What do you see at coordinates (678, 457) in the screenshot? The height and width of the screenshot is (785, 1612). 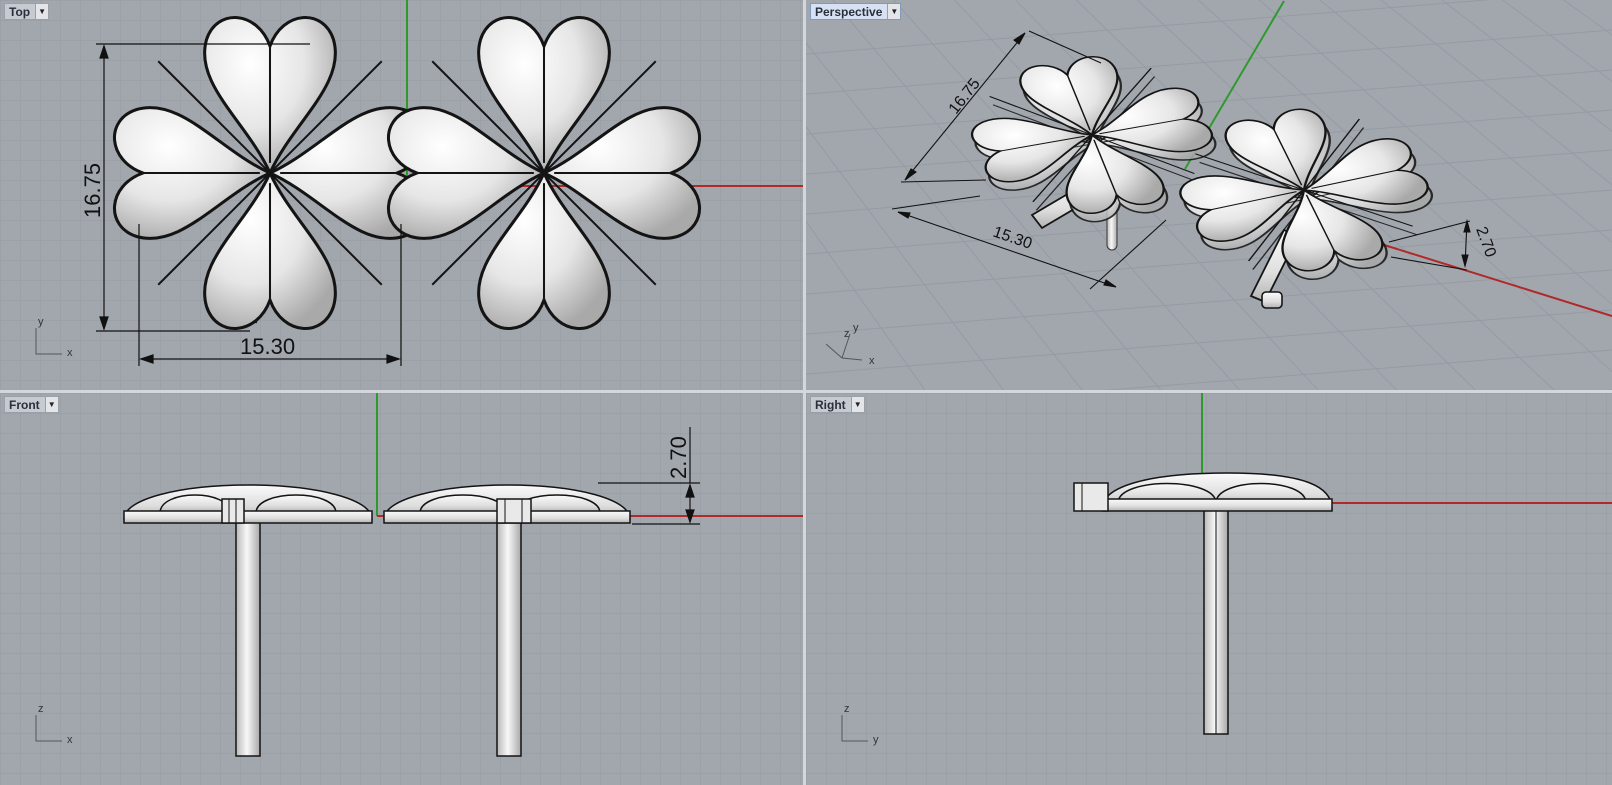 I see `front-dim-depth-text: 2.70` at bounding box center [678, 457].